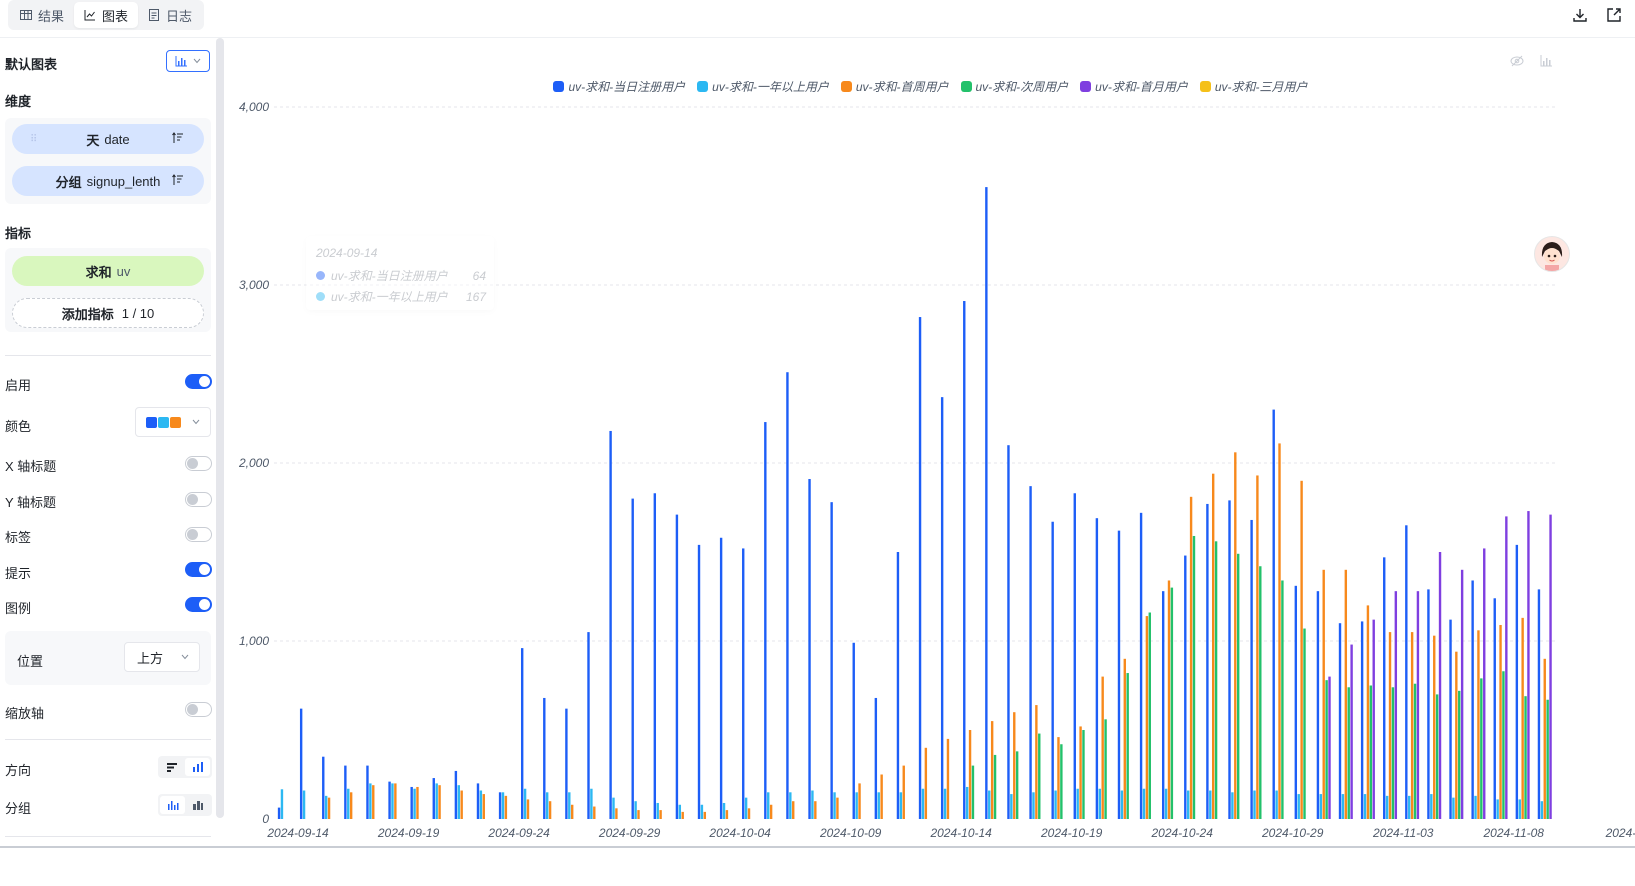 The image size is (1635, 886). I want to click on direction-vertical, so click(197, 767).